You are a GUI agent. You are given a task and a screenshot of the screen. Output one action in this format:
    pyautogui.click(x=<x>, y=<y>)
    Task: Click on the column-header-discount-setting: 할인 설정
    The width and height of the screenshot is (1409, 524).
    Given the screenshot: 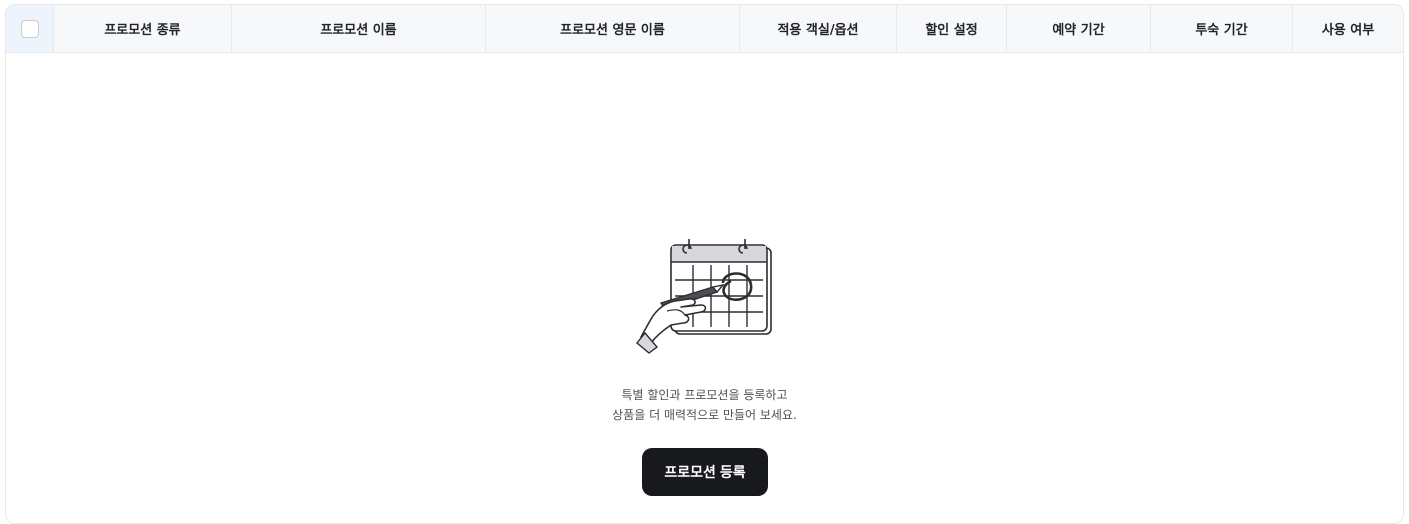 What is the action you would take?
    pyautogui.click(x=952, y=28)
    